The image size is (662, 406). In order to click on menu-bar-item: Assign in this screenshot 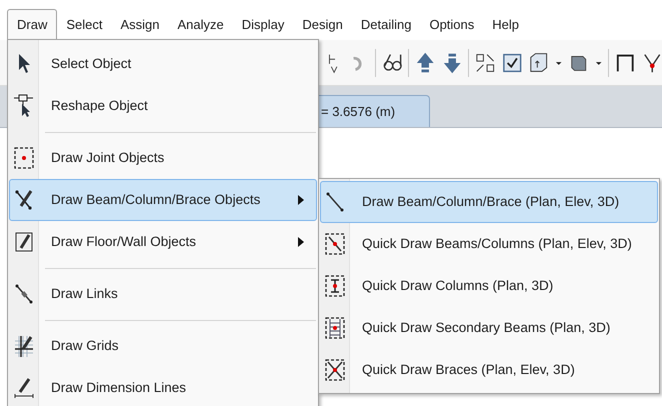, I will do `click(140, 25)`.